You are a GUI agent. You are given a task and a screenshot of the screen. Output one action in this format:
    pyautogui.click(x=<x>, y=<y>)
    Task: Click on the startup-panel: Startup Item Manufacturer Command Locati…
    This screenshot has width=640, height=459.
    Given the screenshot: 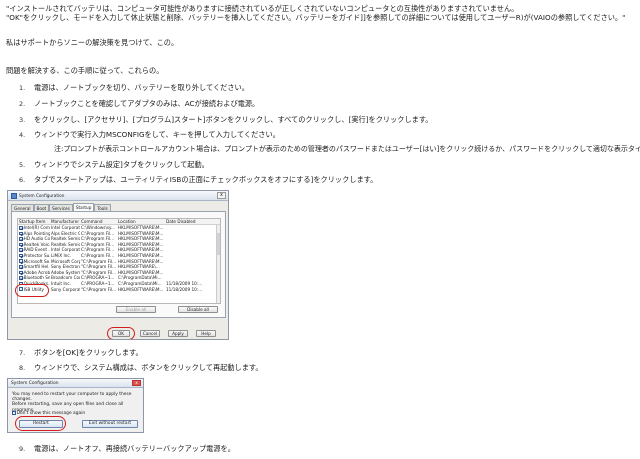 What is the action you would take?
    pyautogui.click(x=118, y=264)
    